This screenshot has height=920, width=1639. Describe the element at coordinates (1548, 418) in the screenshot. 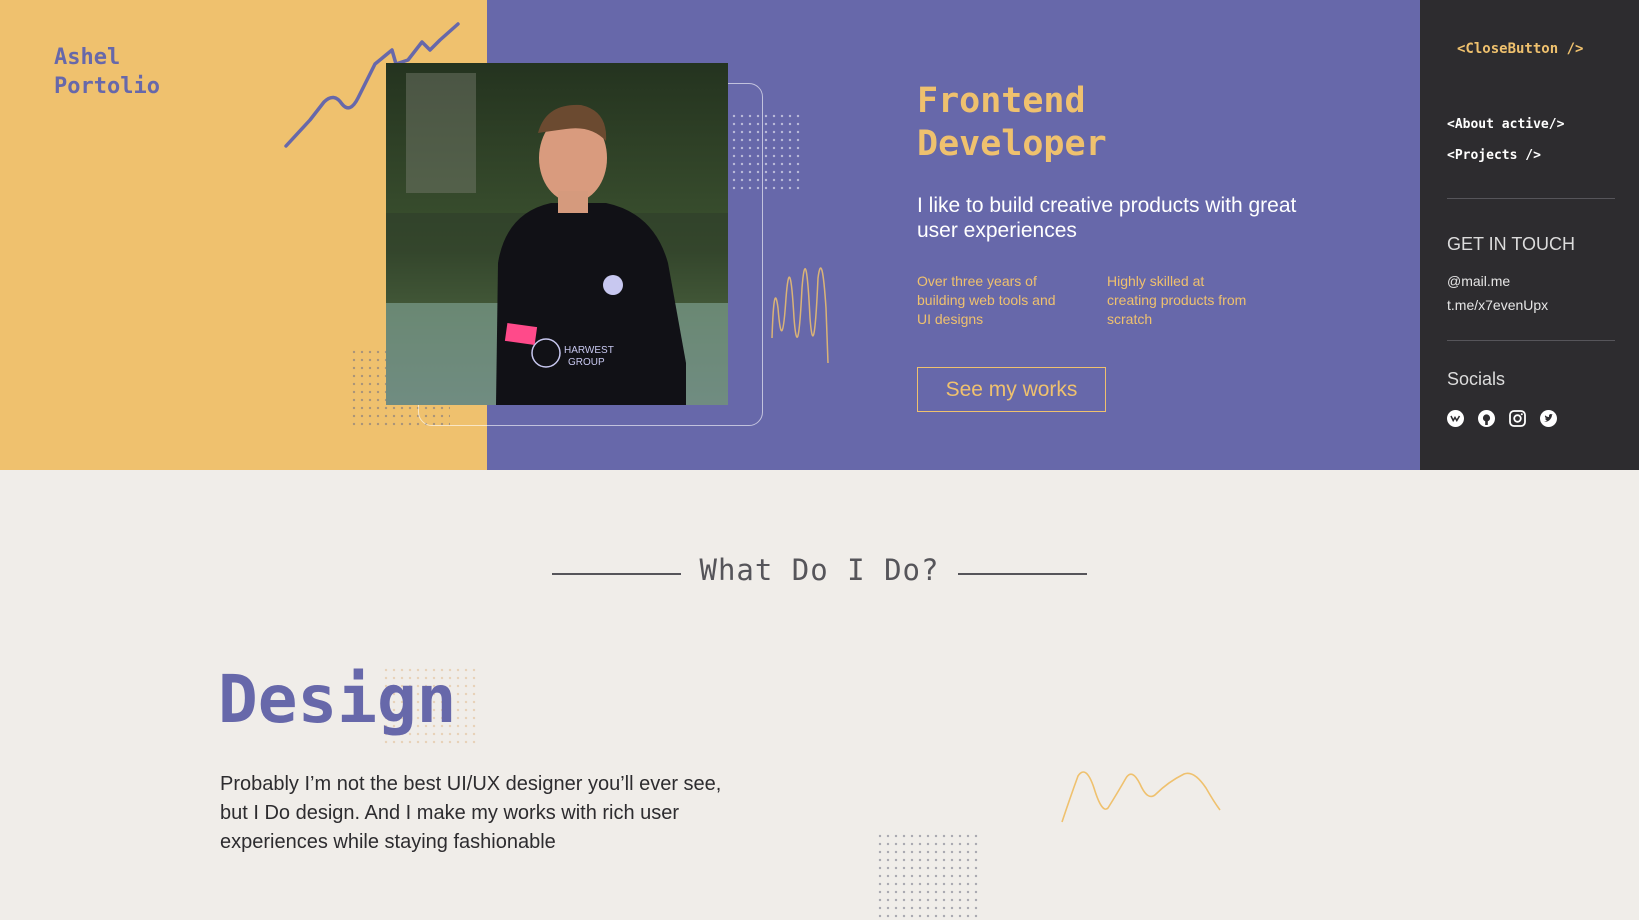

I see `twitter-icon` at that location.